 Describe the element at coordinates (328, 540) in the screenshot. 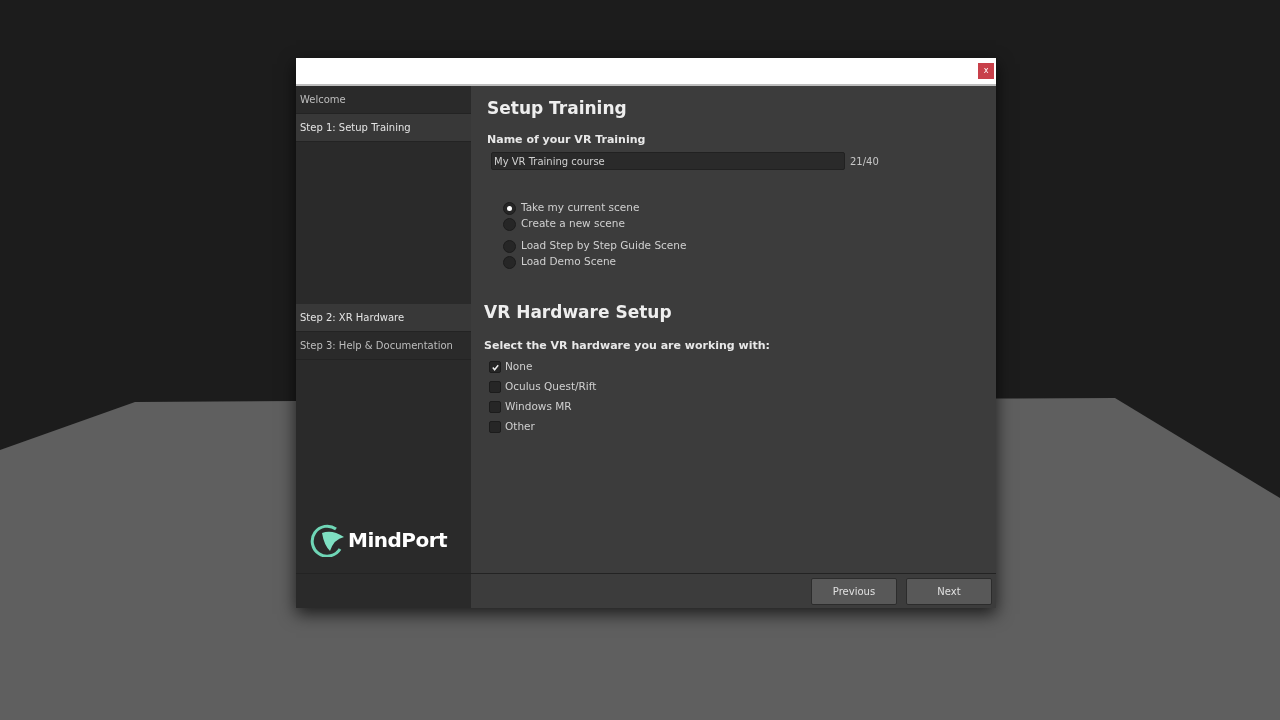

I see `logo-swirl-icon` at that location.